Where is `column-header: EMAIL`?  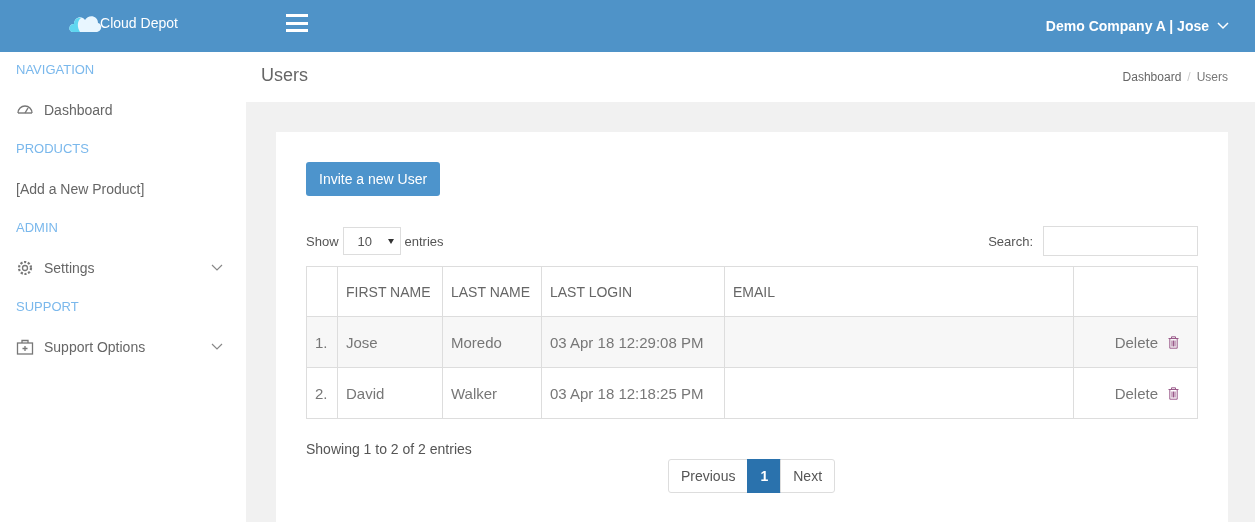 column-header: EMAIL is located at coordinates (899, 291).